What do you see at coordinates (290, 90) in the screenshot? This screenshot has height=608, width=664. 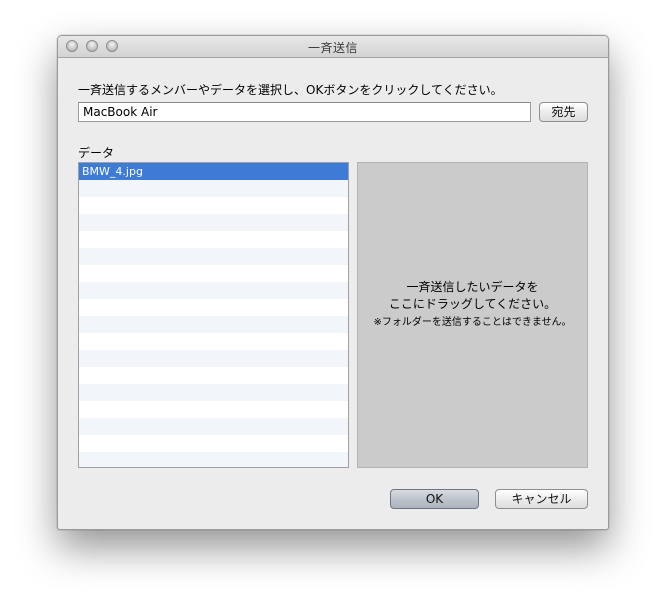 I see `instruction-text: 一斉送信するメンバーやデータを選択し、OKボタンをクリックしてください。` at bounding box center [290, 90].